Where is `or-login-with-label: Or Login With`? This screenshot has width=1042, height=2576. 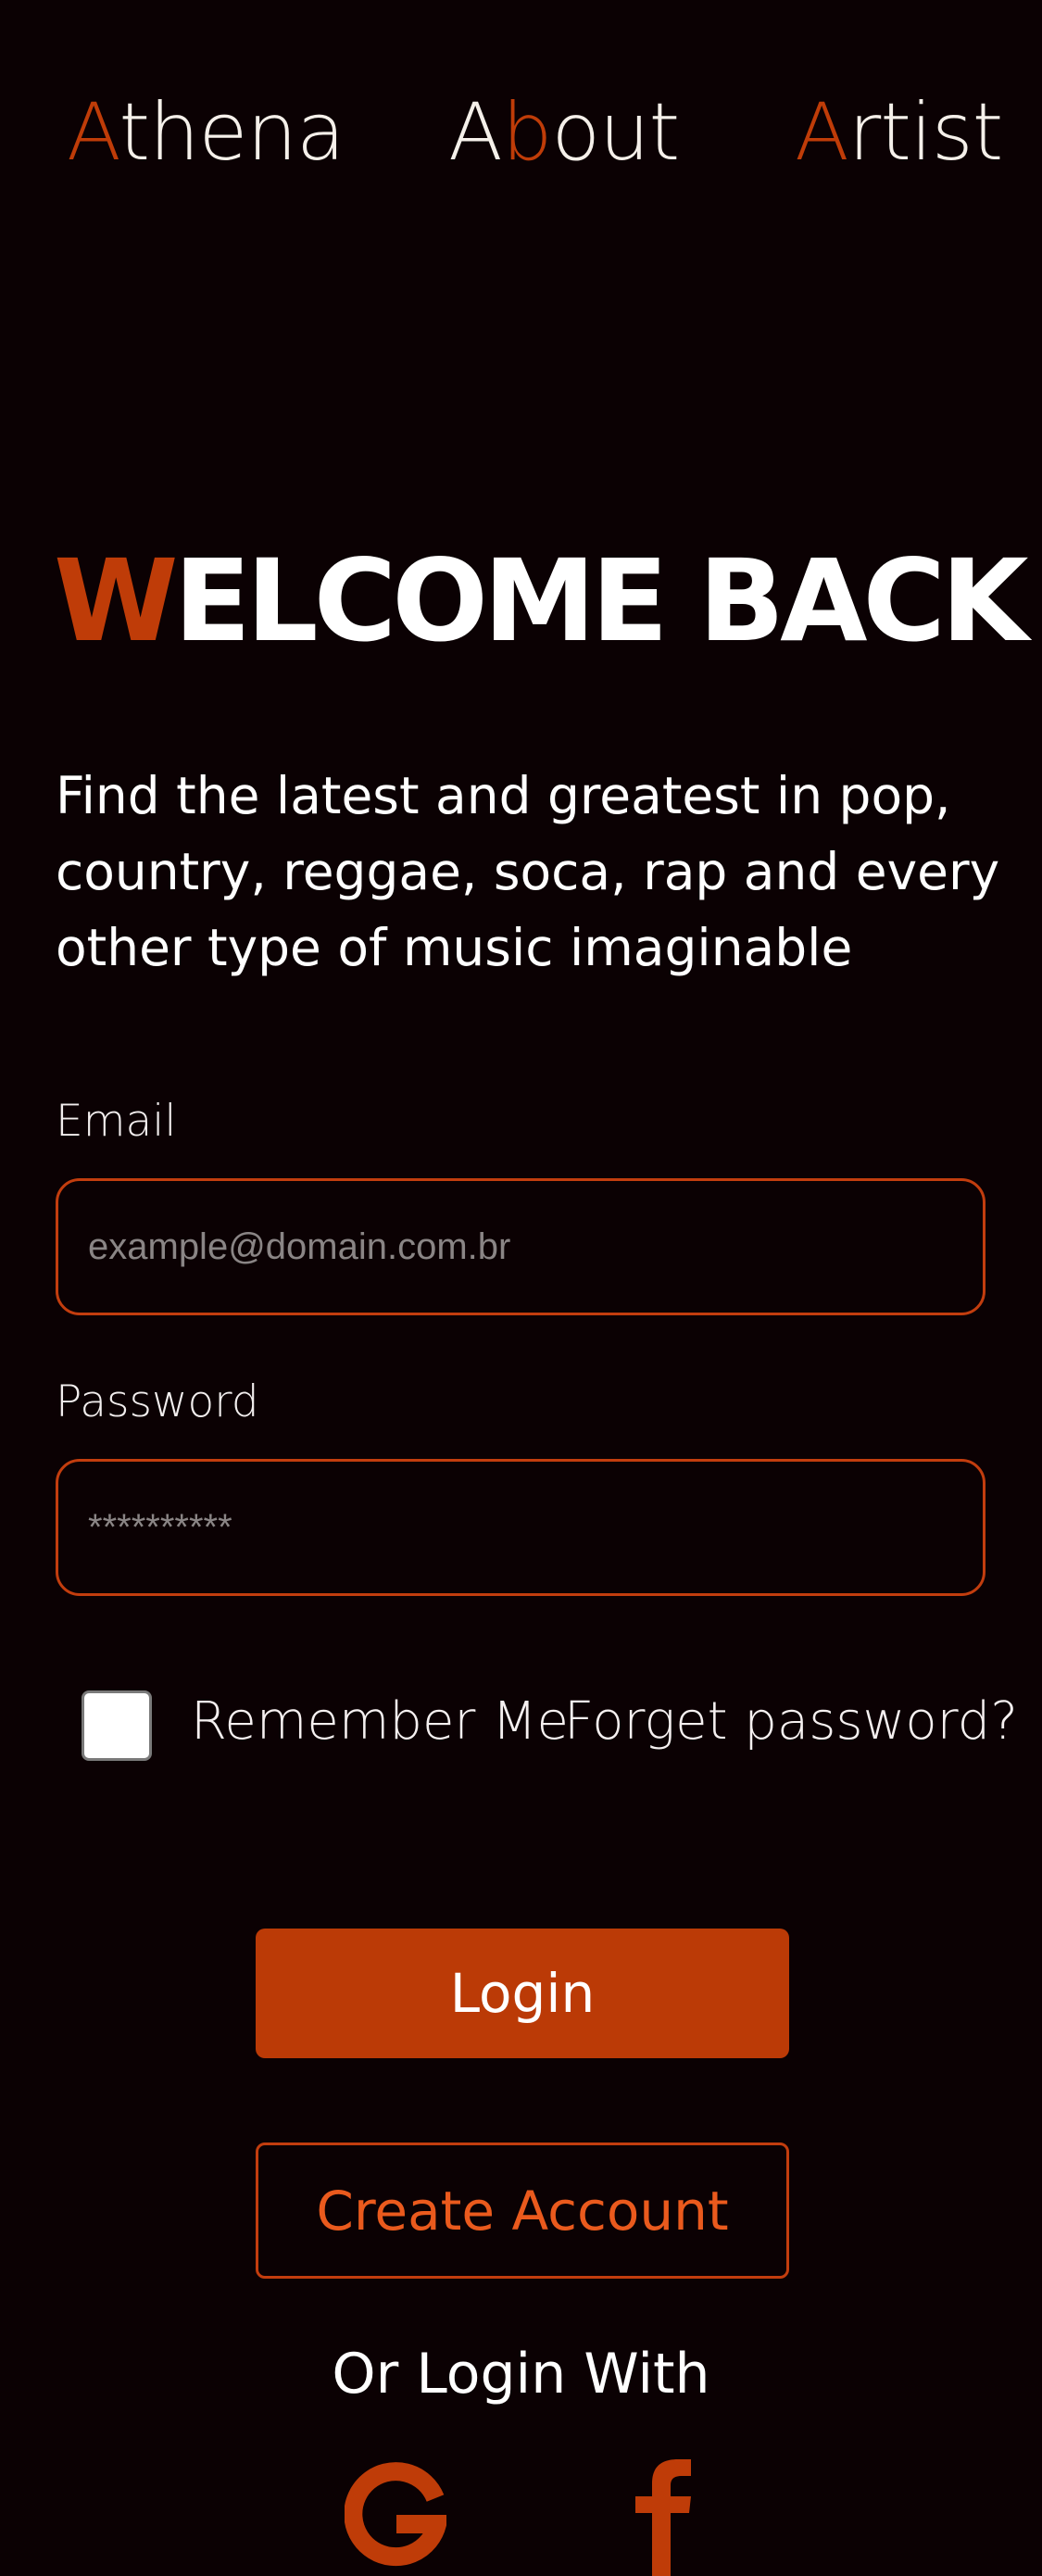 or-login-with-label: Or Login With is located at coordinates (521, 2374).